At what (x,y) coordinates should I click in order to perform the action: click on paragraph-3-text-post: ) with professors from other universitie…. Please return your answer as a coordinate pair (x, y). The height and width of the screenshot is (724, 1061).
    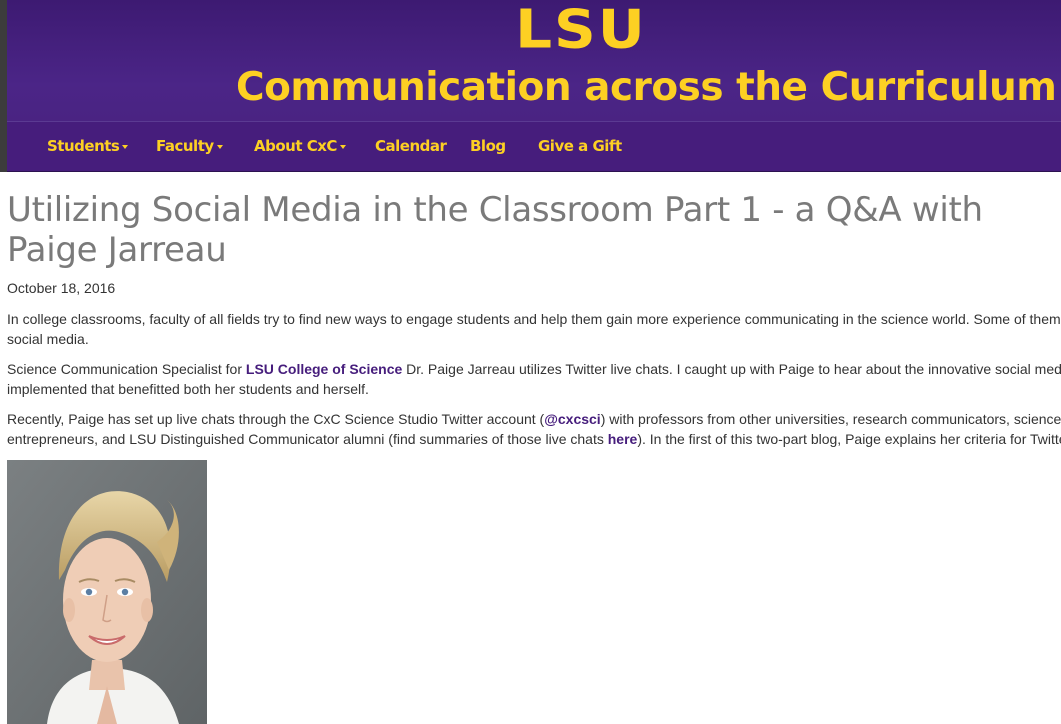
    Looking at the image, I should click on (830, 419).